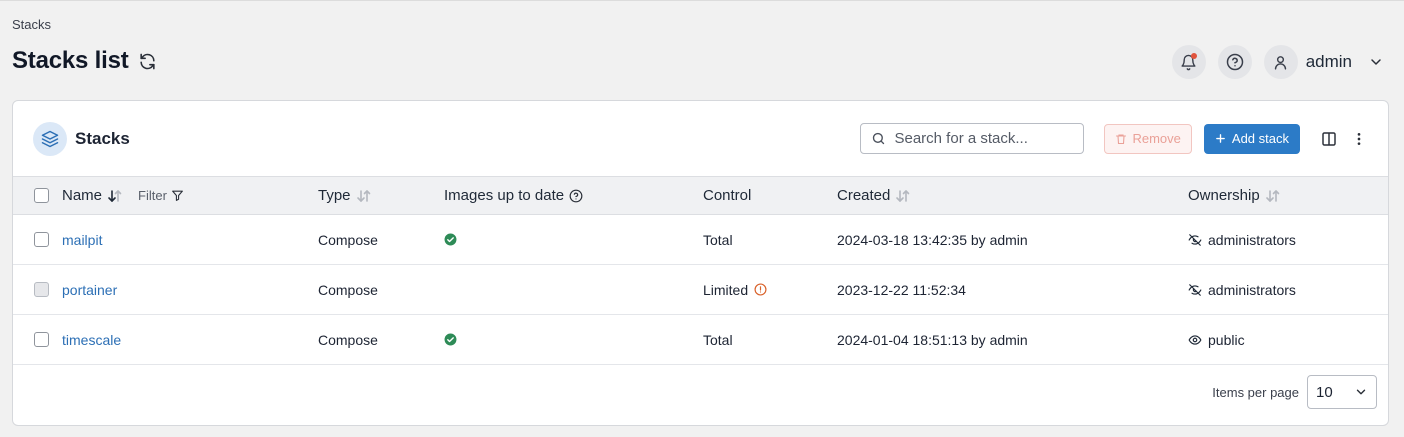 Image resolution: width=1404 pixels, height=437 pixels. Describe the element at coordinates (1342, 392) in the screenshot. I see `items-per-page-select: 10` at that location.